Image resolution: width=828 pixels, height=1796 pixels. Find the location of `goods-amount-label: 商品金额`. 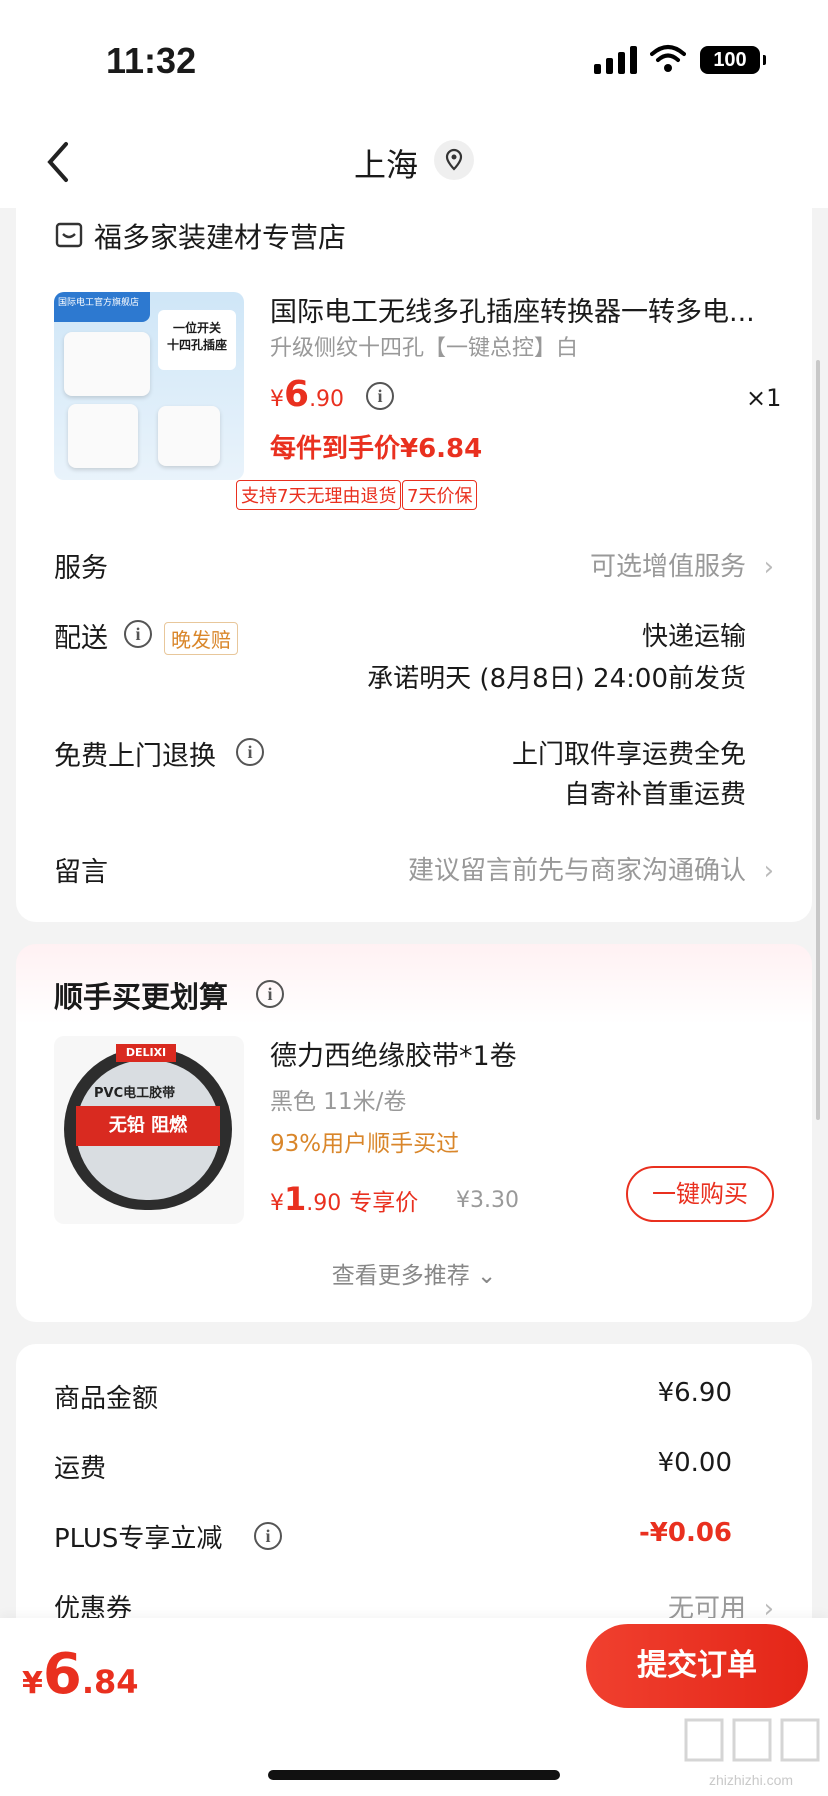

goods-amount-label: 商品金额 is located at coordinates (106, 1399).